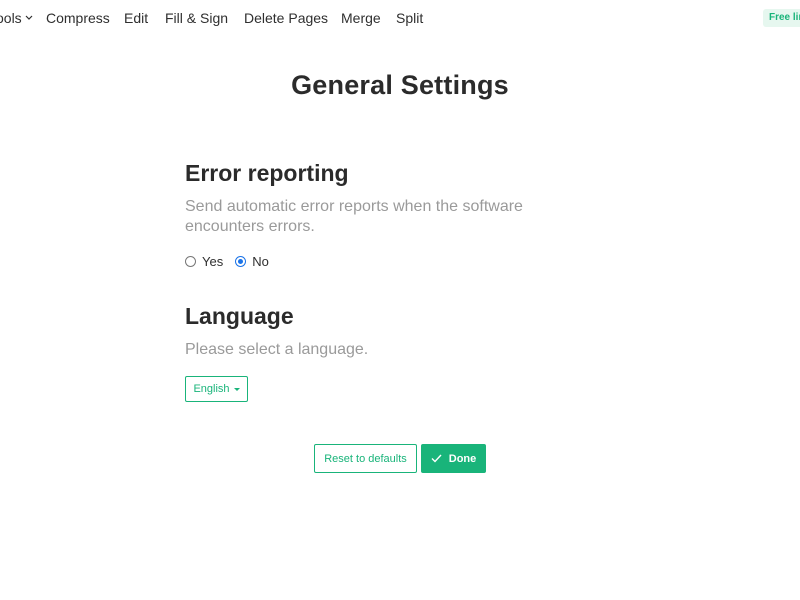 The height and width of the screenshot is (600, 800). What do you see at coordinates (260, 261) in the screenshot?
I see `radio-no-label: No` at bounding box center [260, 261].